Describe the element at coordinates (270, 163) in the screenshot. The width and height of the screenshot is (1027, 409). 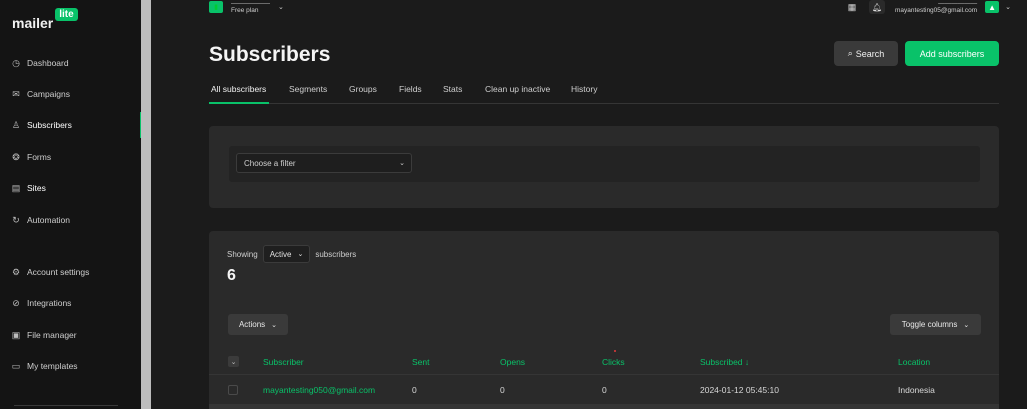
I see `filter-select-value: Choose a filter` at that location.